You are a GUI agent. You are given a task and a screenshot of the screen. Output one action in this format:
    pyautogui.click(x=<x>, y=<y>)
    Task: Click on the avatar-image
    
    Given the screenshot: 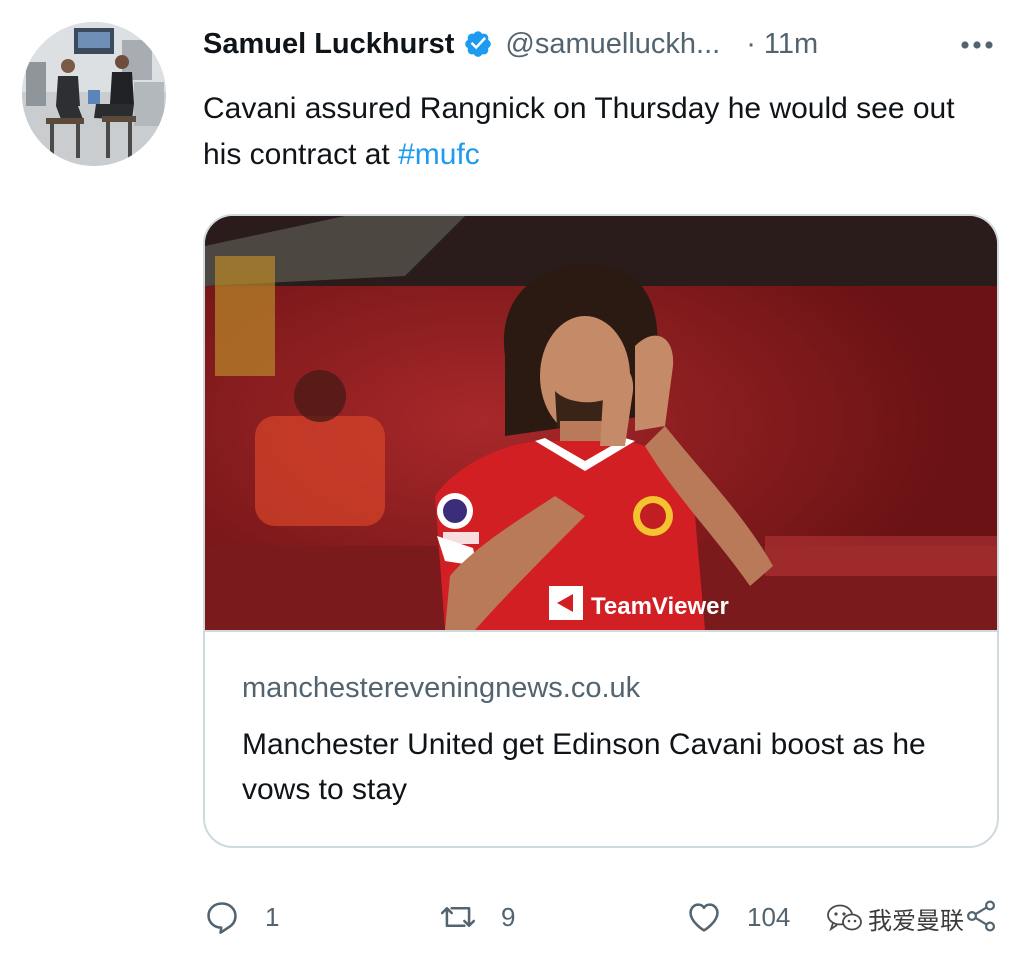 What is the action you would take?
    pyautogui.click(x=94, y=94)
    